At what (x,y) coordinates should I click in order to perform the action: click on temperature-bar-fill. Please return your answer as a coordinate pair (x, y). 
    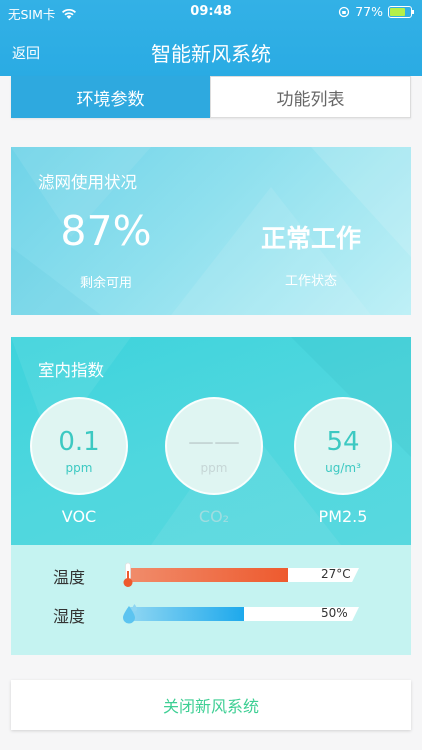
    Looking at the image, I should click on (208, 575).